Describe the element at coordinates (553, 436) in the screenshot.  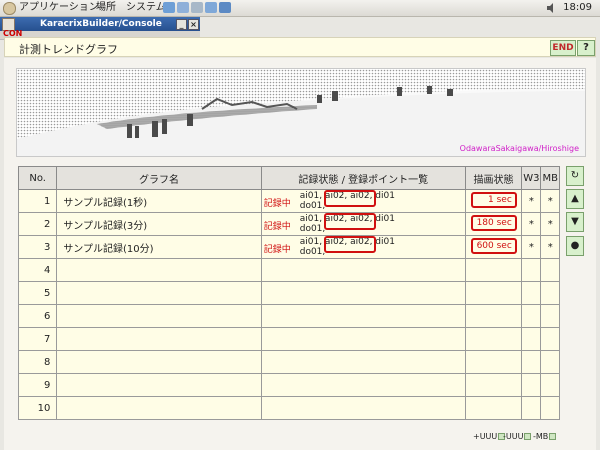
I see `mb-minus-toggle-icon` at that location.